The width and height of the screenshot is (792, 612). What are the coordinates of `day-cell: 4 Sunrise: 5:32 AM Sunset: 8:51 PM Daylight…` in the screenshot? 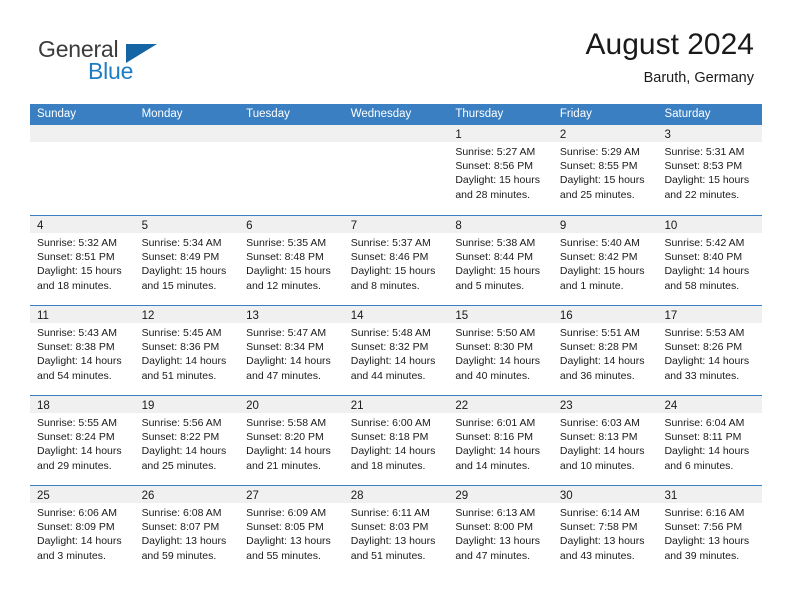 It's located at (82, 260).